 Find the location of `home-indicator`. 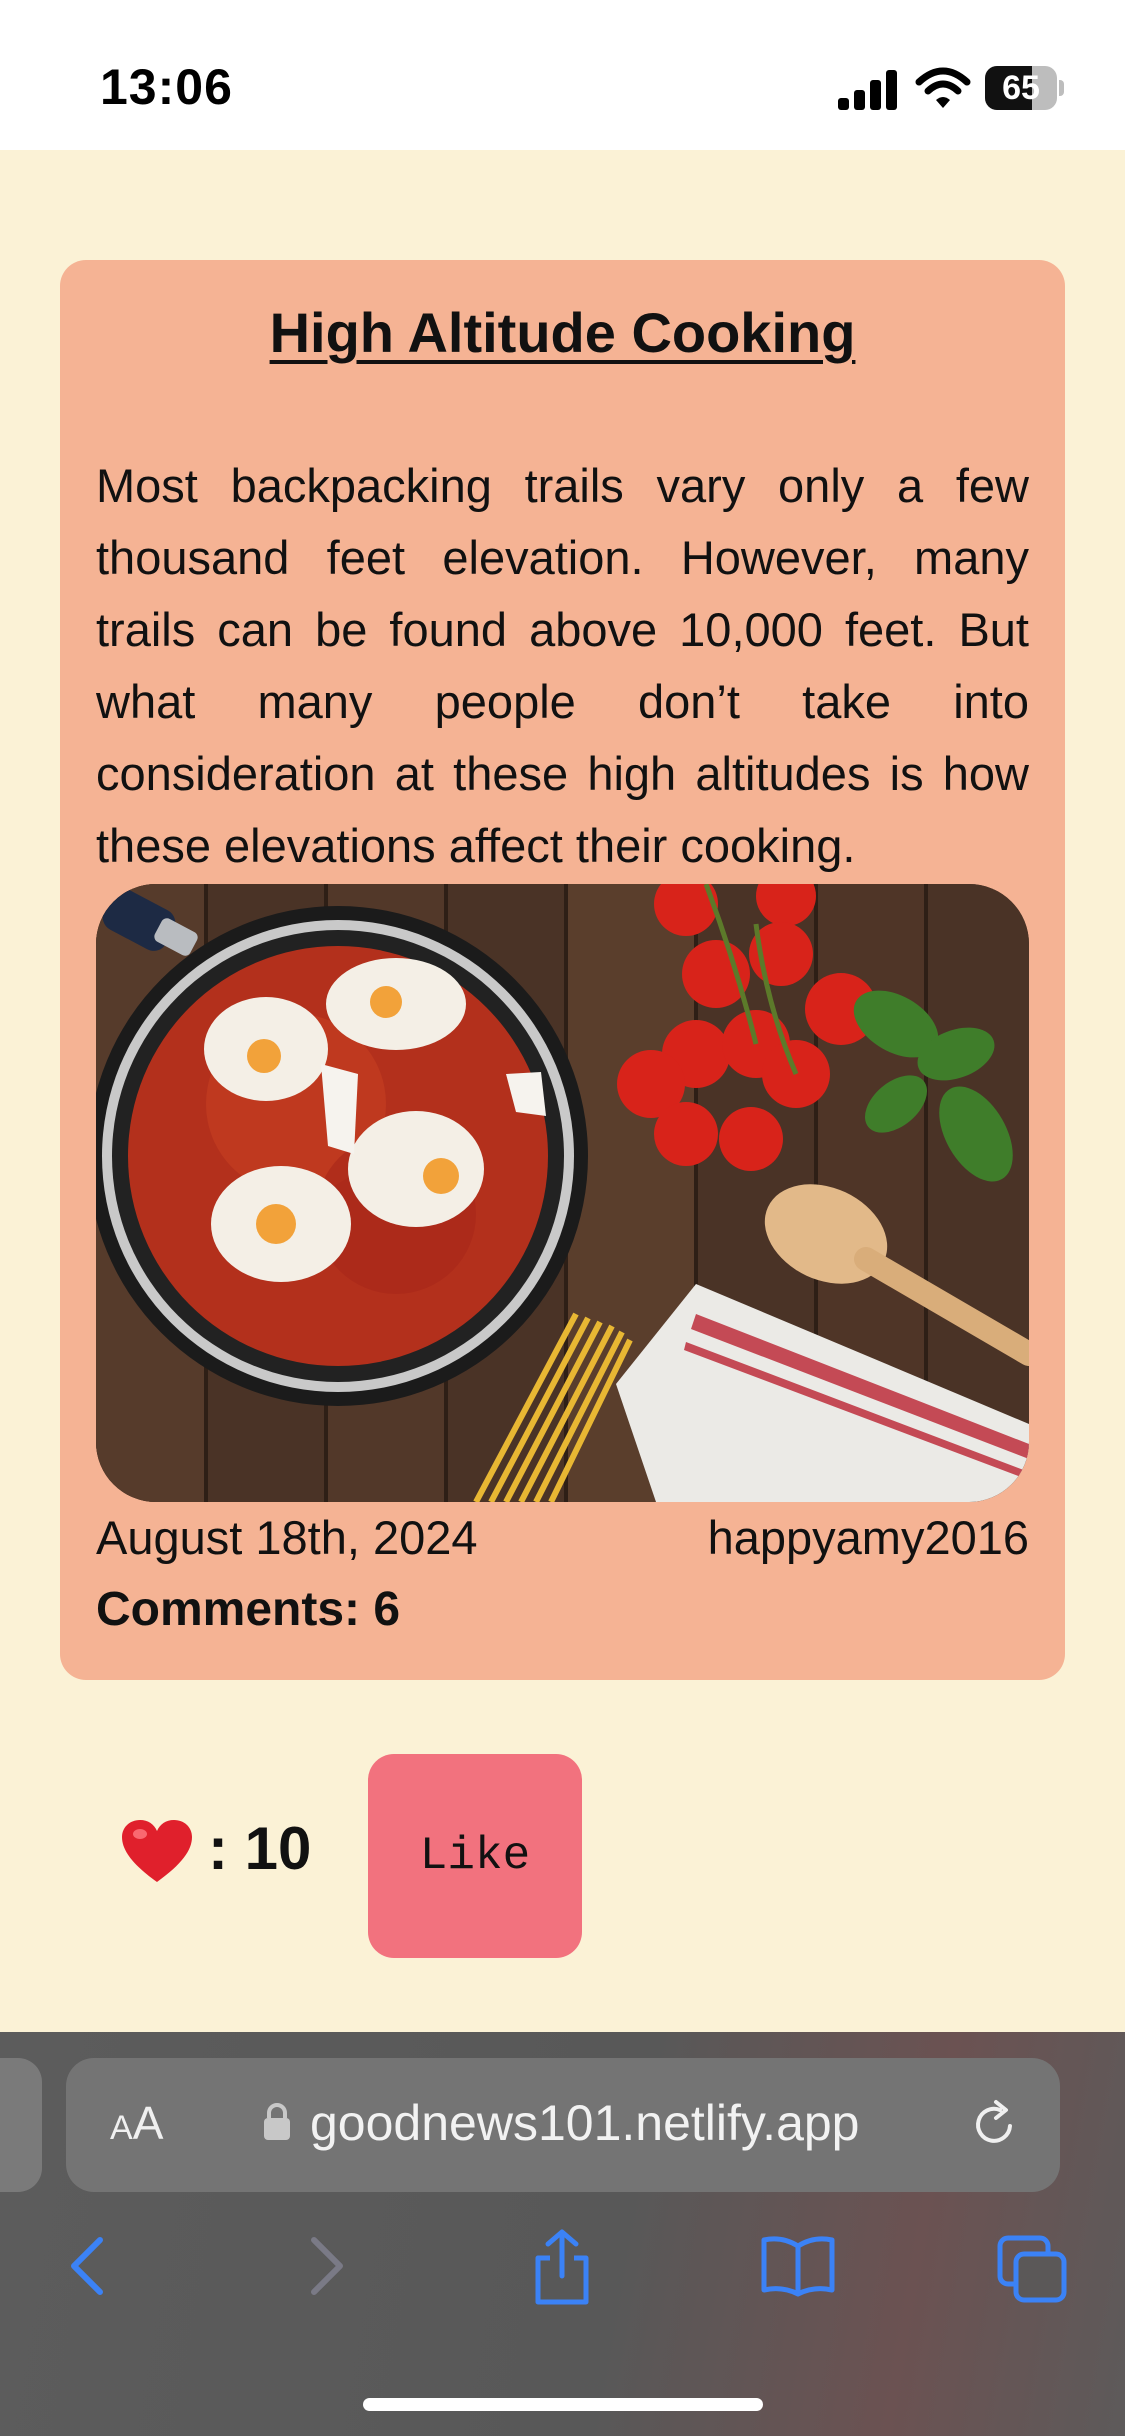

home-indicator is located at coordinates (563, 2404).